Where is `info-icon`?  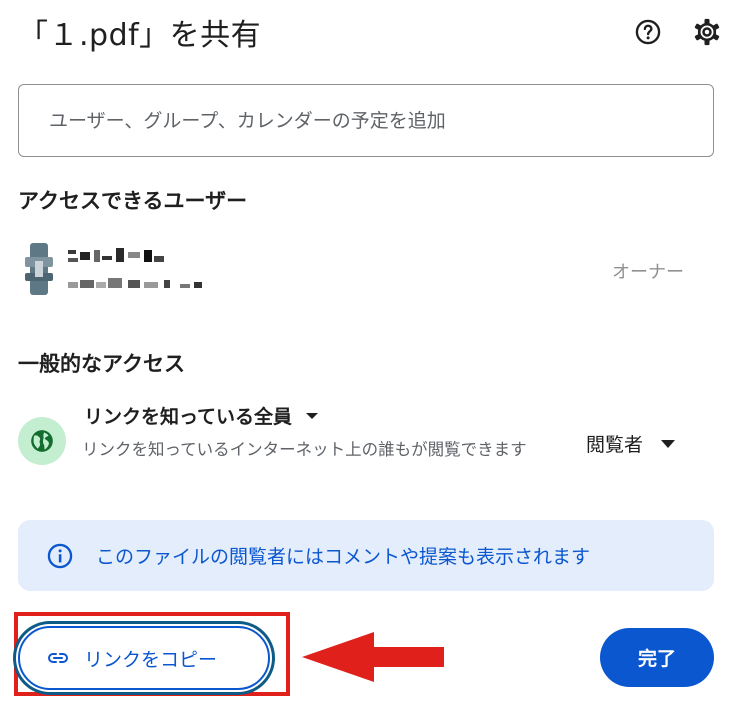 info-icon is located at coordinates (60, 555).